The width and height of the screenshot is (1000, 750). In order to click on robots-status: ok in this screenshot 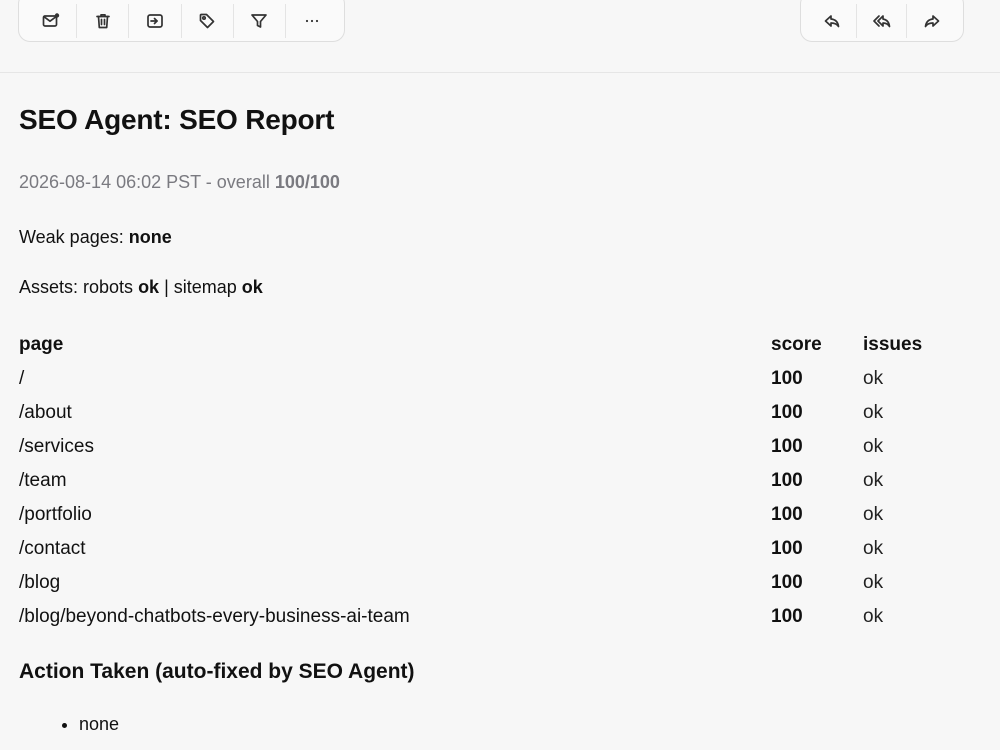, I will do `click(149, 287)`.